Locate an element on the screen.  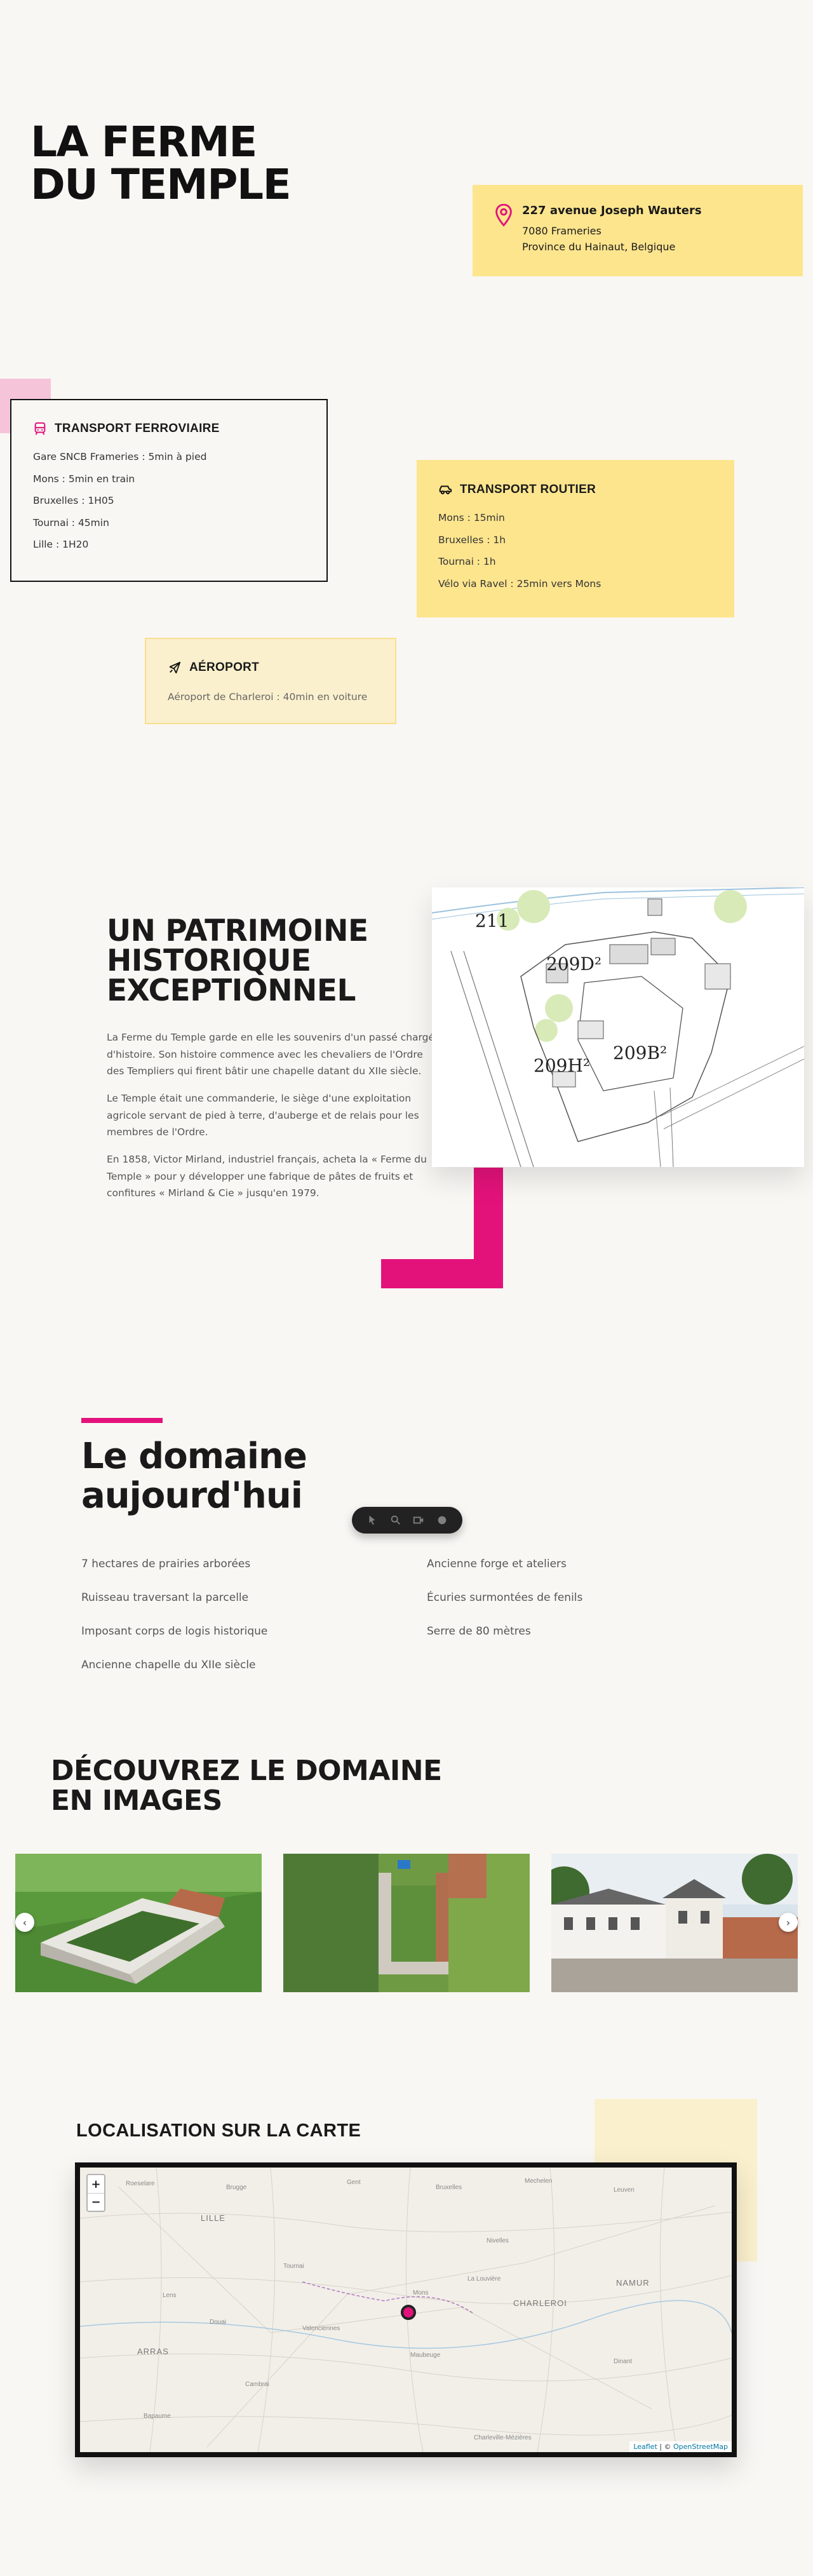
car-icon is located at coordinates (445, 490).